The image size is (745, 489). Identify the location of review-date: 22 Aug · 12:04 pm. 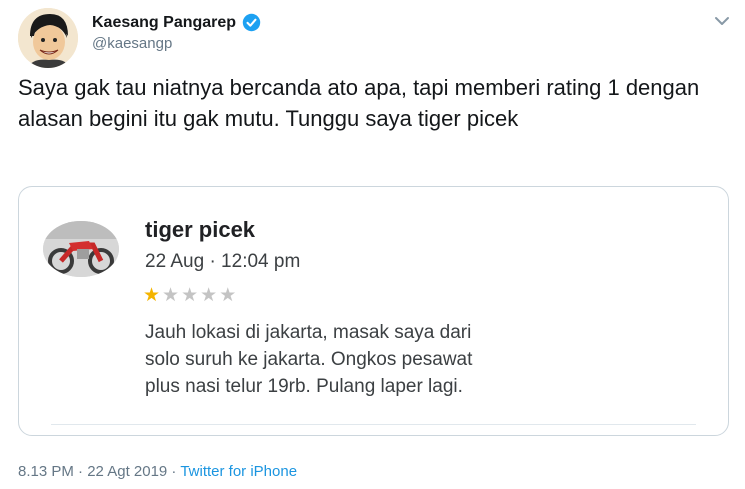
(223, 261).